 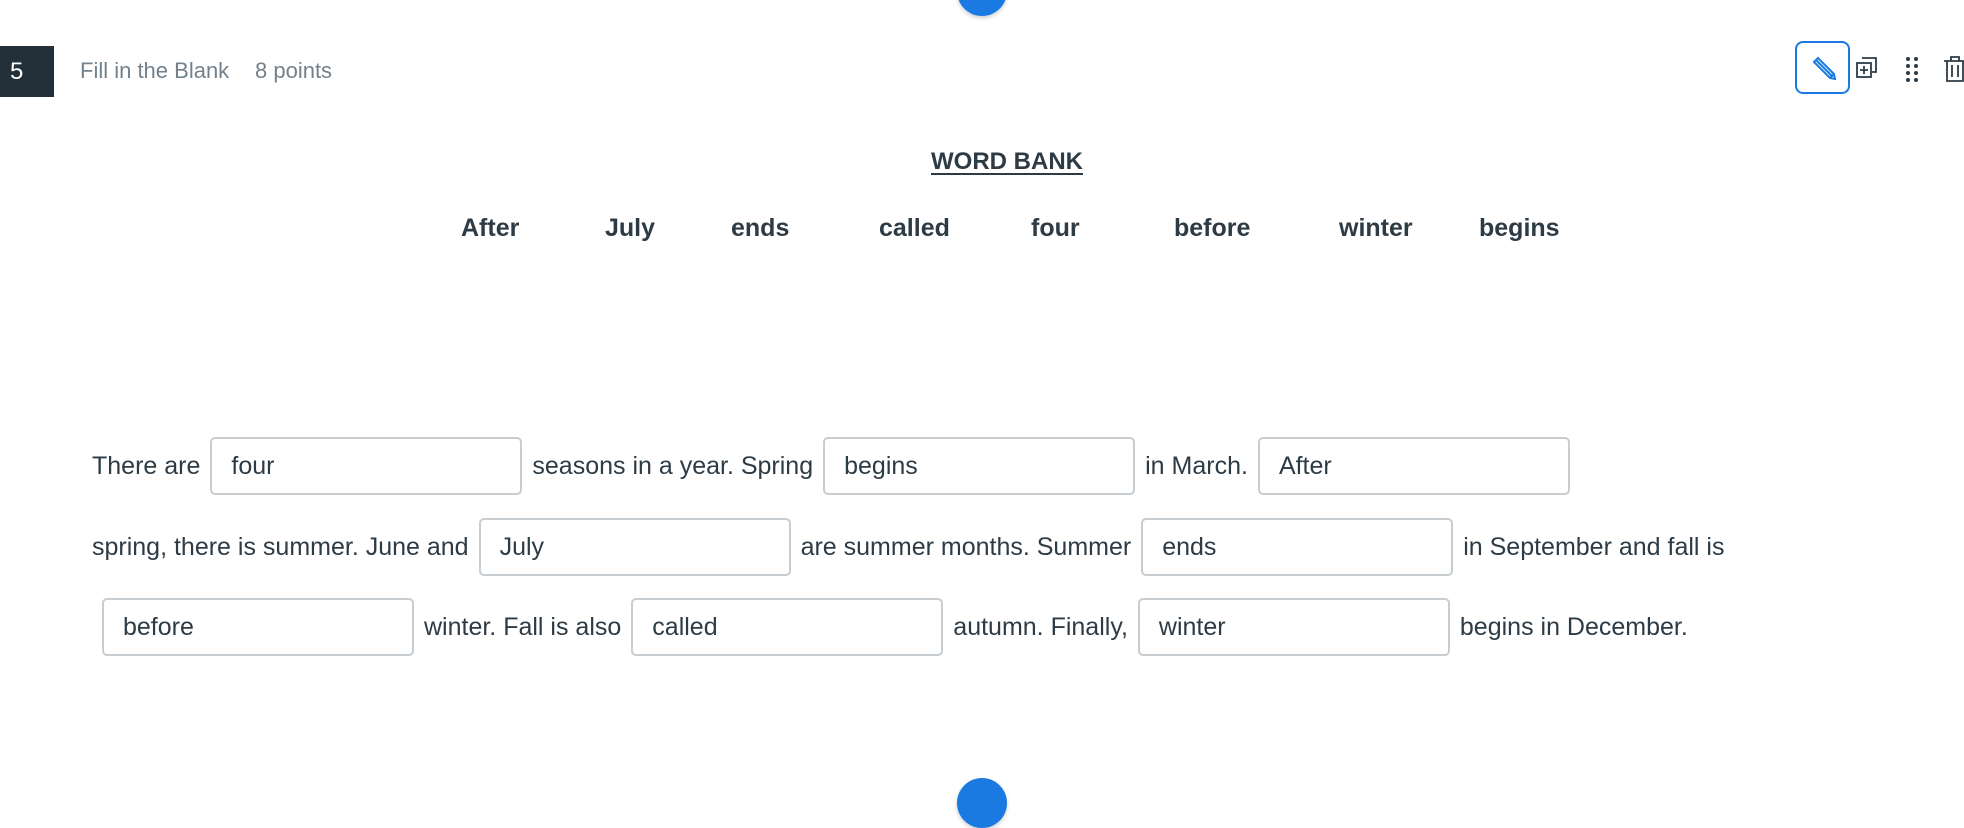 What do you see at coordinates (1594, 546) in the screenshot?
I see `passage-text: in September and fall is` at bounding box center [1594, 546].